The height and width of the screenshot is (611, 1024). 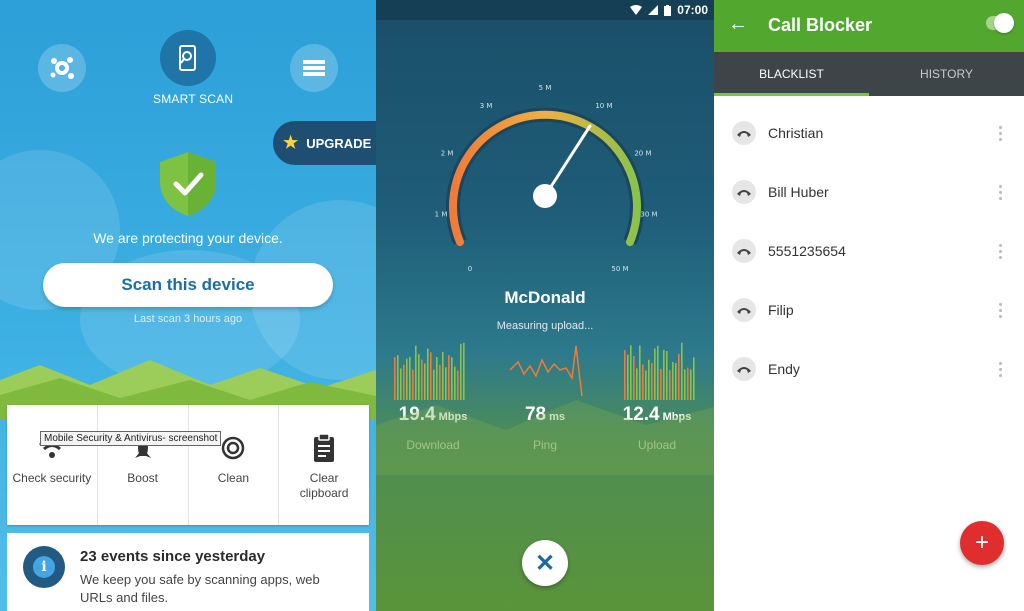 I want to click on gauge-track, so click(x=545, y=176).